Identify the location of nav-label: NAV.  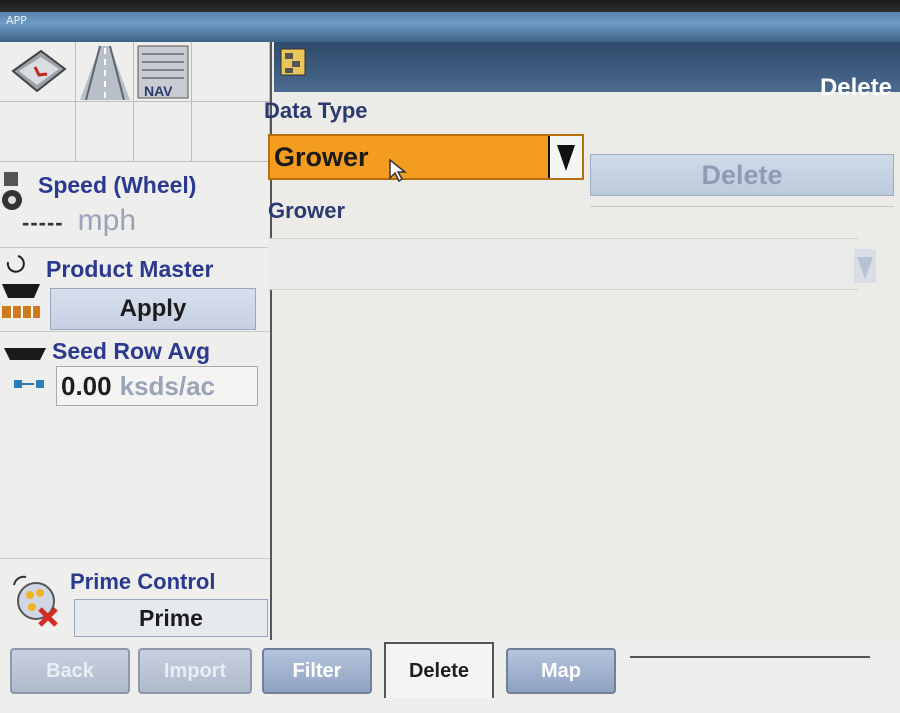
(158, 91).